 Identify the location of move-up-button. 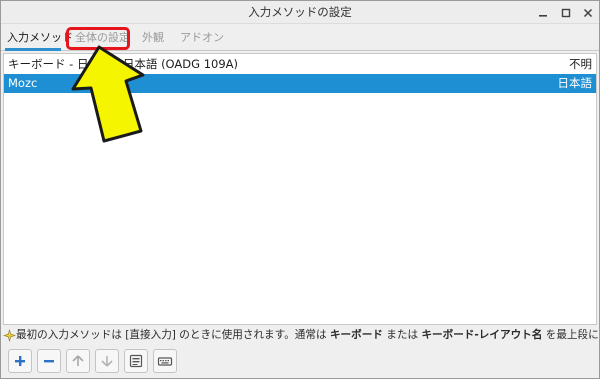
(78, 361).